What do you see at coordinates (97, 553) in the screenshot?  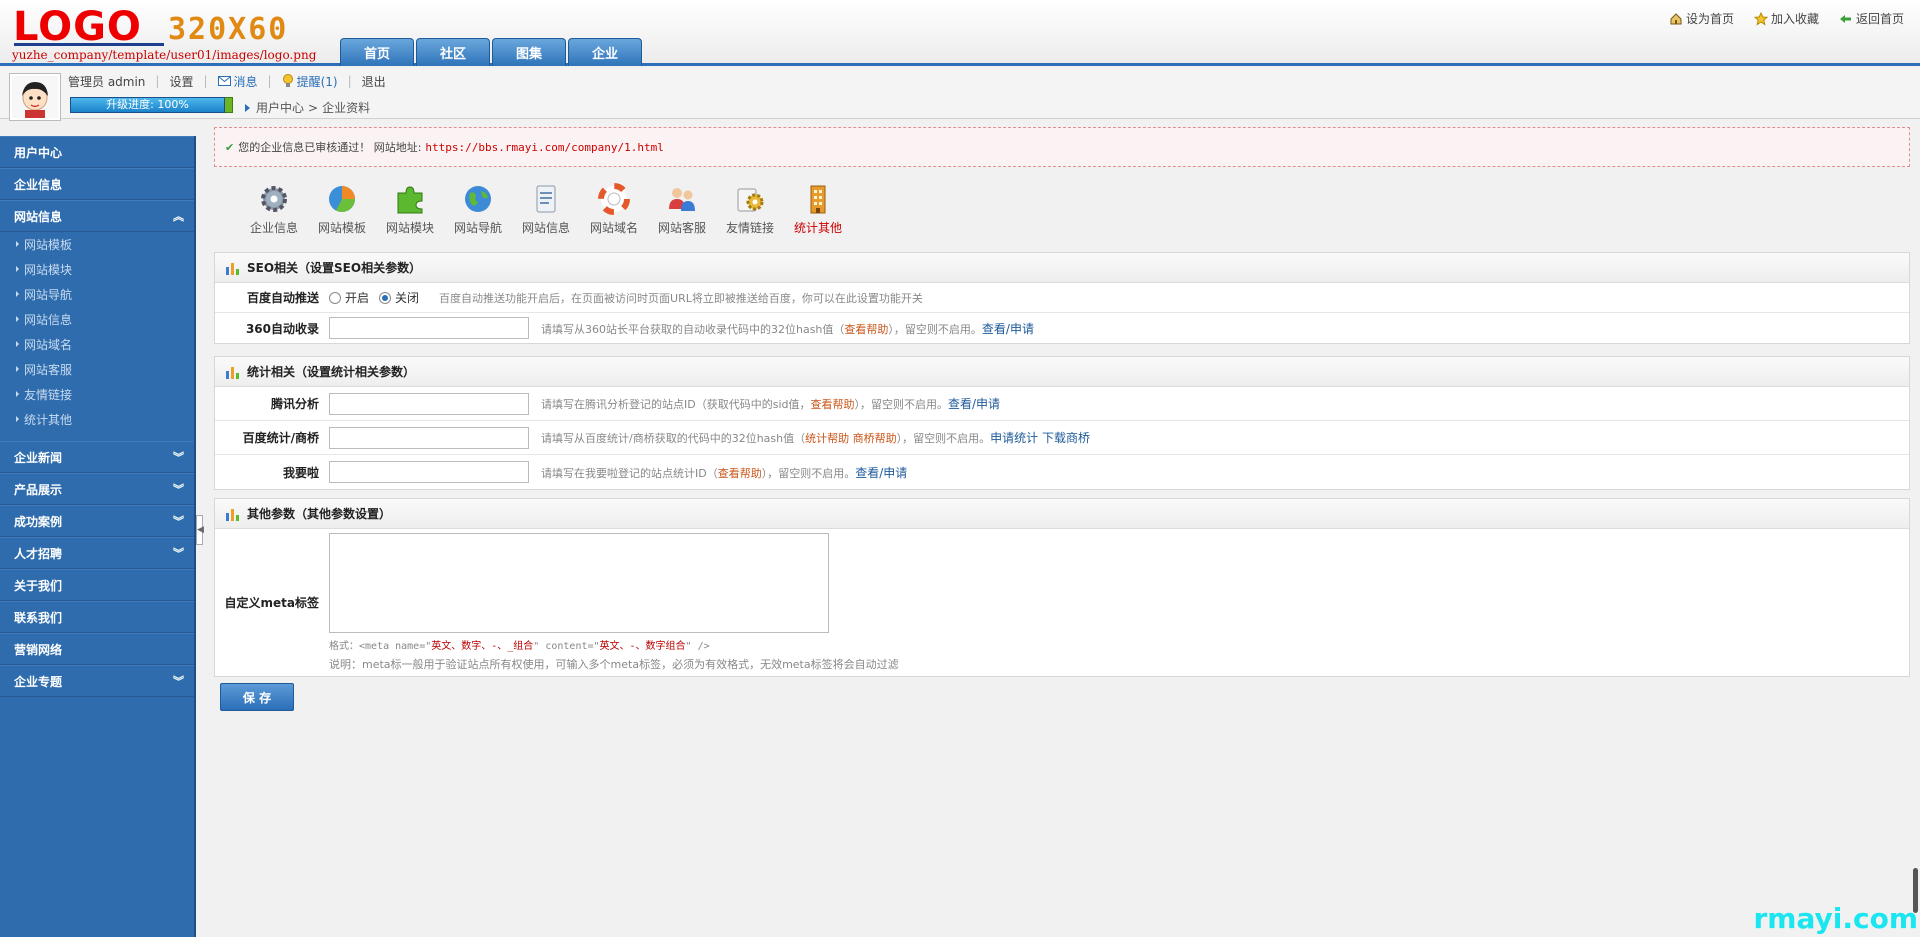 I see `sidebar-item-jobs: 人才招聘 ︾` at bounding box center [97, 553].